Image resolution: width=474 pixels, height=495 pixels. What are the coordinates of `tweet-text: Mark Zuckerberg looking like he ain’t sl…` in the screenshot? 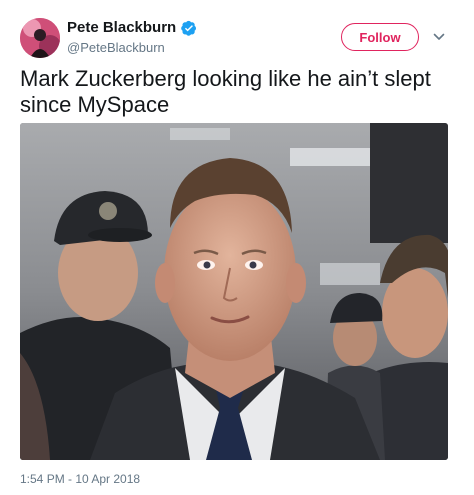 It's located at (225, 91).